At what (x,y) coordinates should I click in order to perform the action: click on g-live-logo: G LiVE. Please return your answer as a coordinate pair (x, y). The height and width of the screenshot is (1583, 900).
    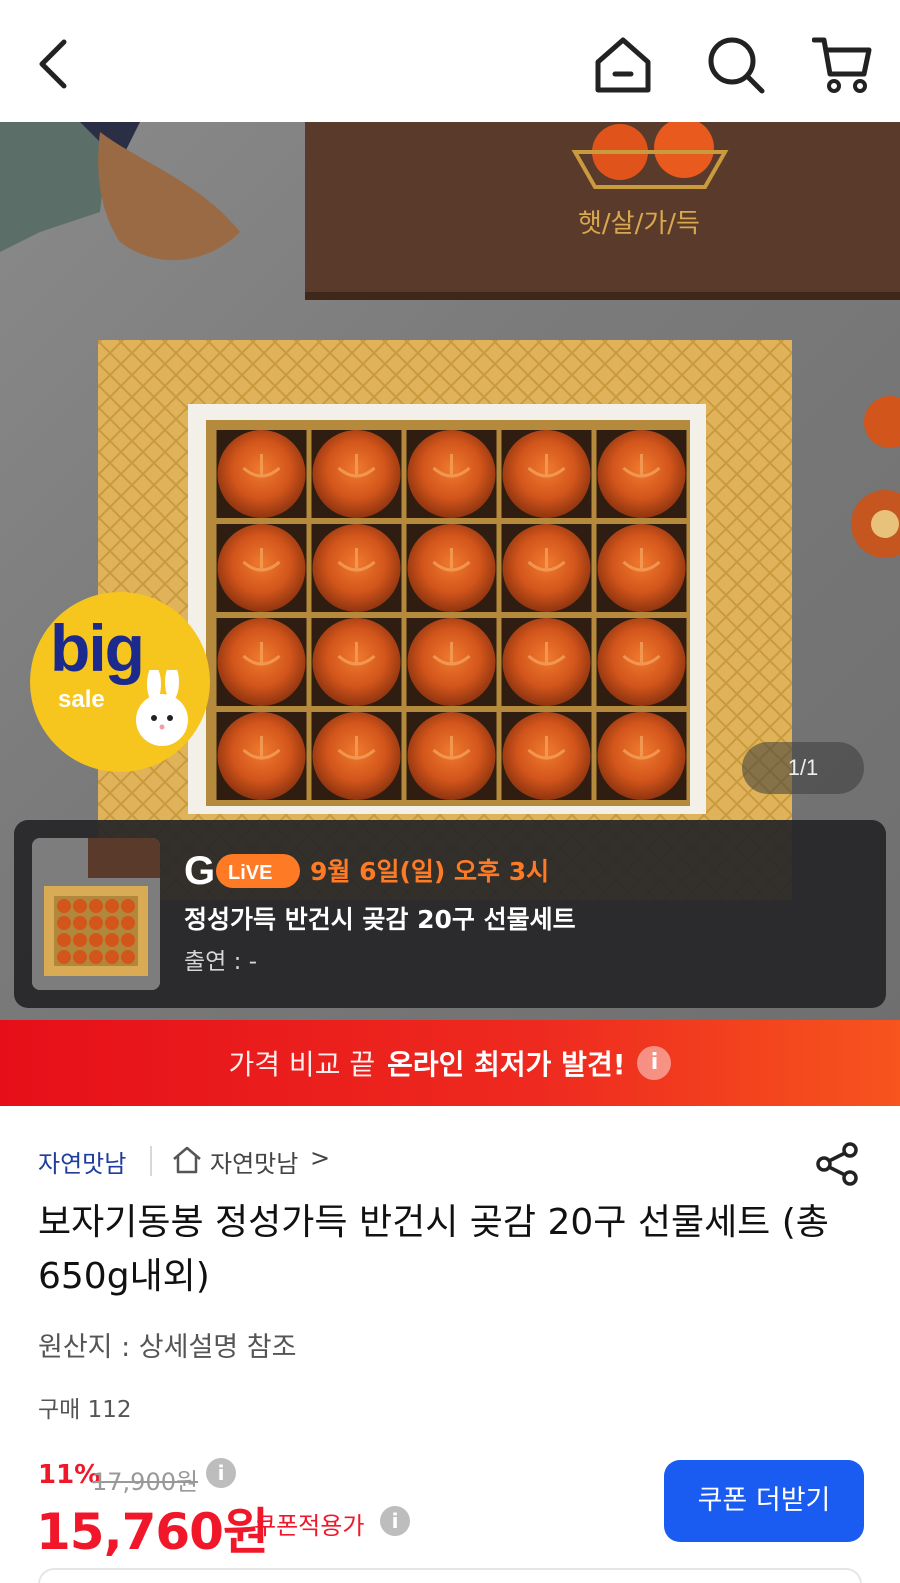
    Looking at the image, I should click on (242, 870).